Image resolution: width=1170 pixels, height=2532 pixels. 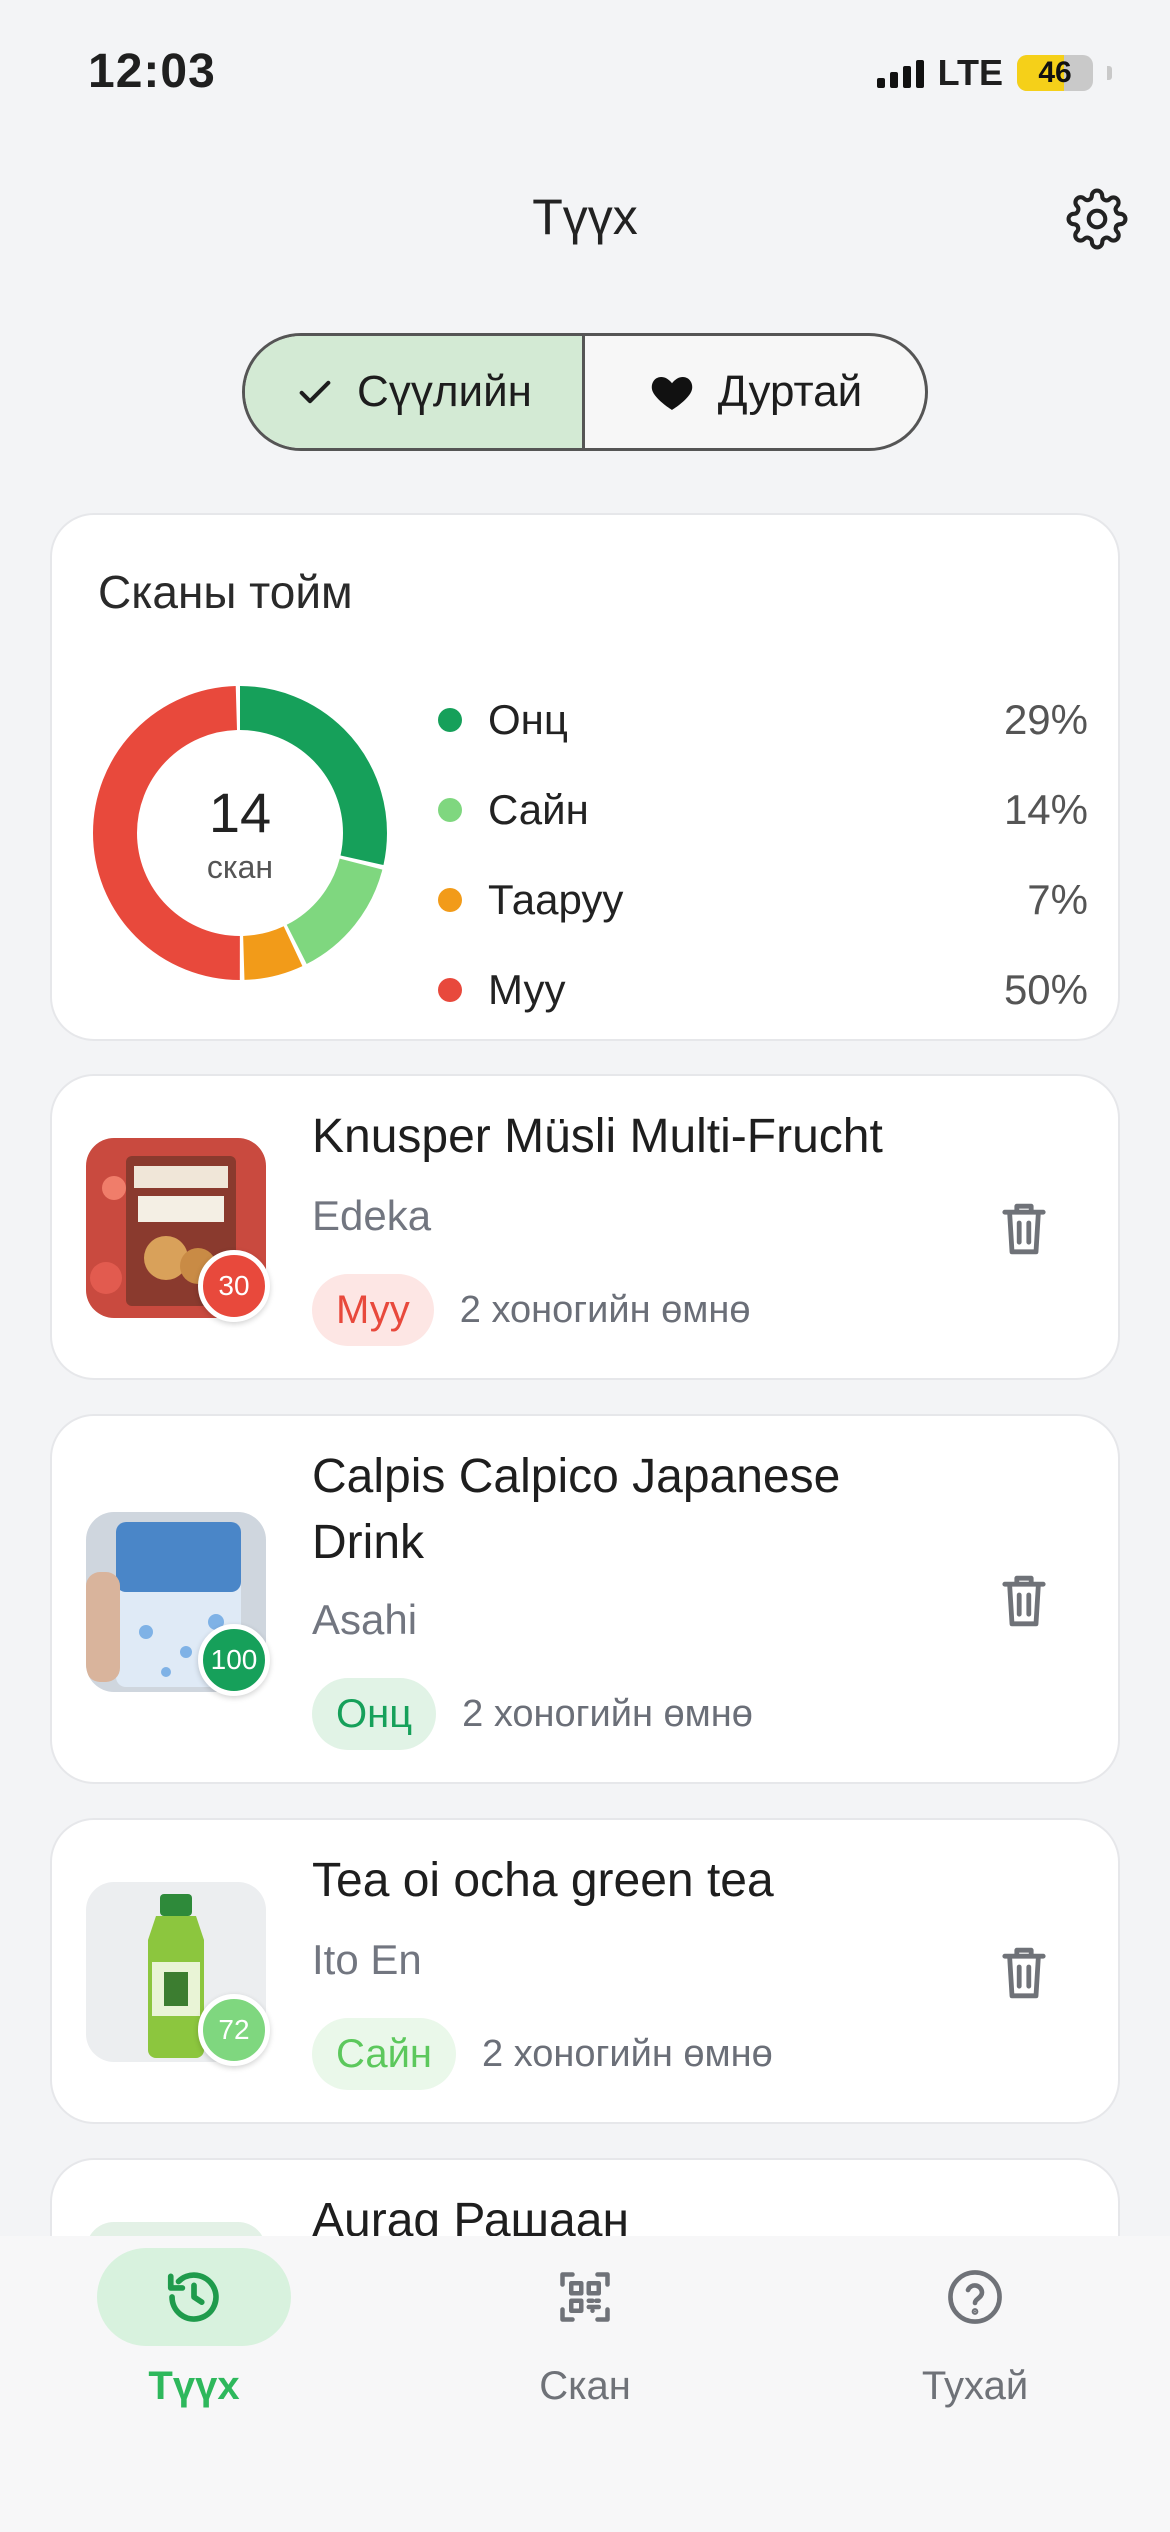 What do you see at coordinates (194, 2386) in the screenshot?
I see `nav-history-label: Түүх` at bounding box center [194, 2386].